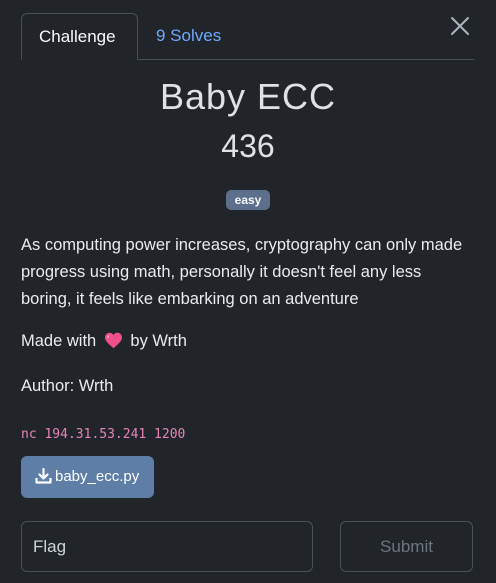  I want to click on made-with-suffix: by Wrth, so click(158, 341).